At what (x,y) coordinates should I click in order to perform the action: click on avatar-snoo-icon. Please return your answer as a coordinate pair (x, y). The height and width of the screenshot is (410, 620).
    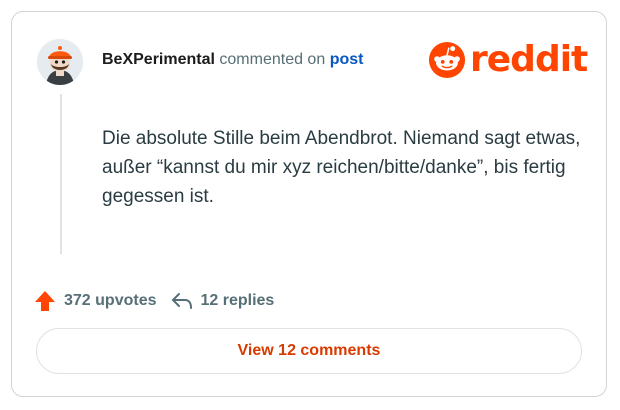
    Looking at the image, I should click on (60, 62).